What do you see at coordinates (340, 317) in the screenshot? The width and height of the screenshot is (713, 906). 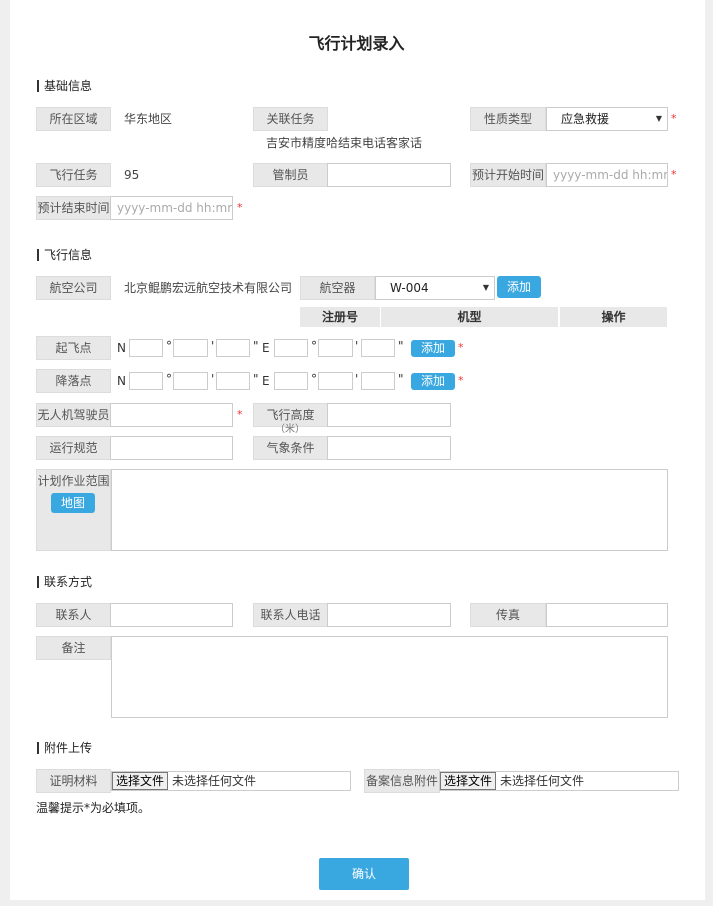 I see `table-header-registration: 注册号` at bounding box center [340, 317].